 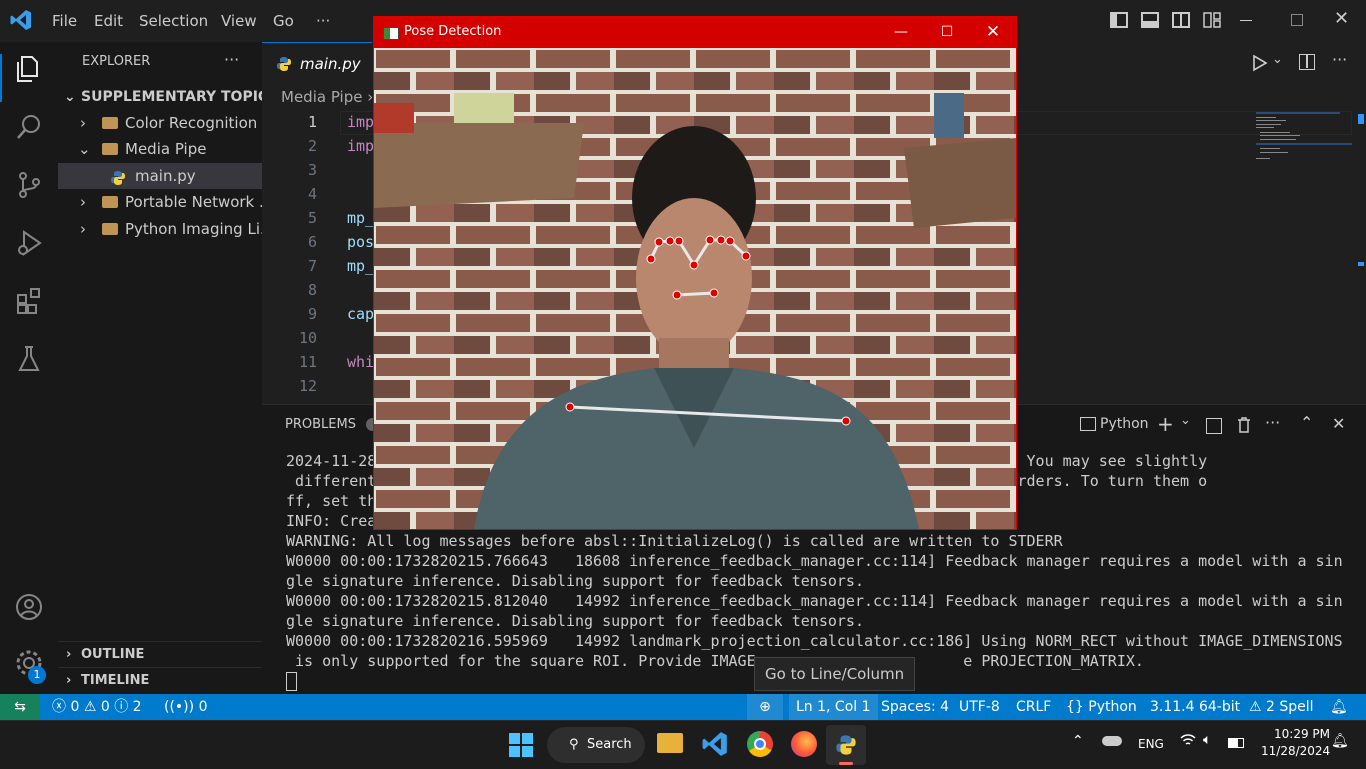 I want to click on toggle-secondary-sidebar-icon, so click(x=1181, y=20).